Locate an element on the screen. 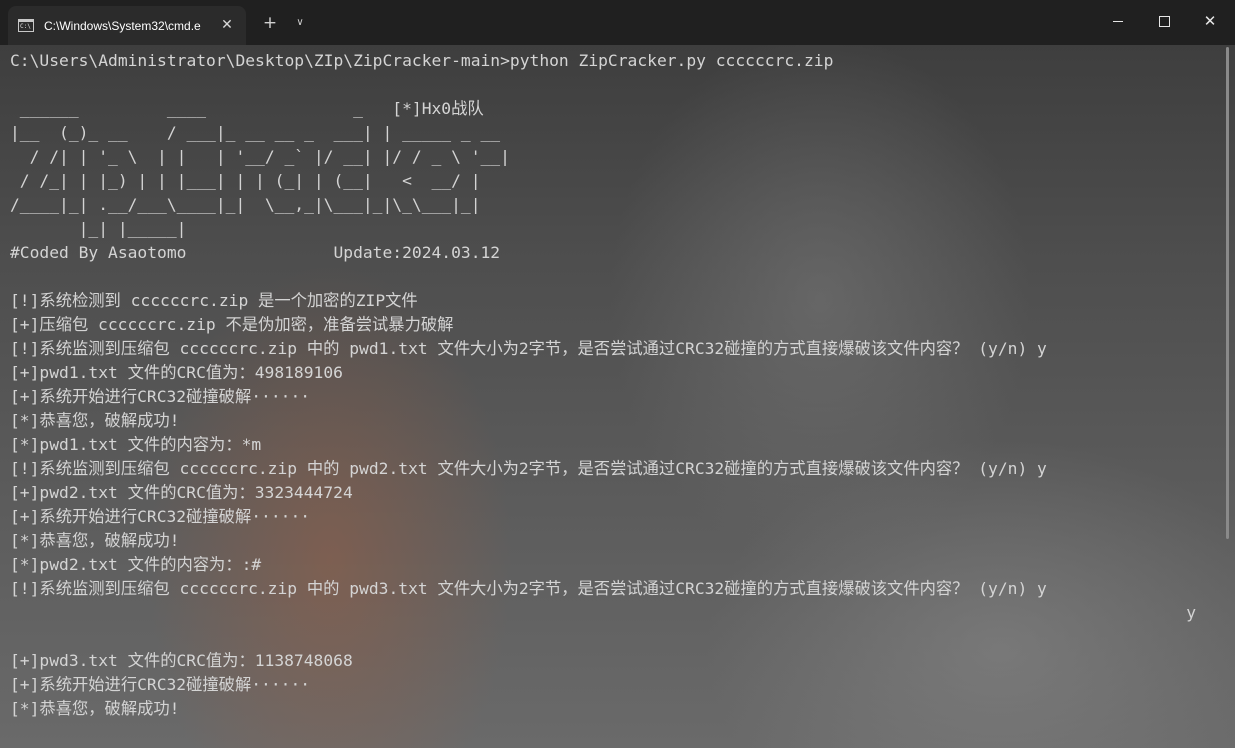  maximize-icon is located at coordinates (1164, 21).